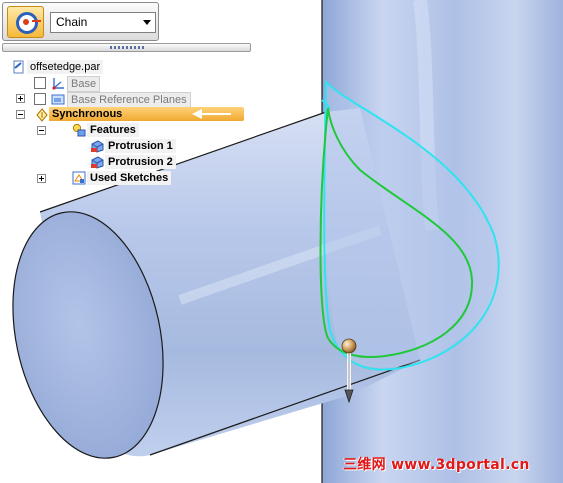 Image resolution: width=563 pixels, height=483 pixels. What do you see at coordinates (20, 98) in the screenshot?
I see `expand-reference-planes-icon` at bounding box center [20, 98].